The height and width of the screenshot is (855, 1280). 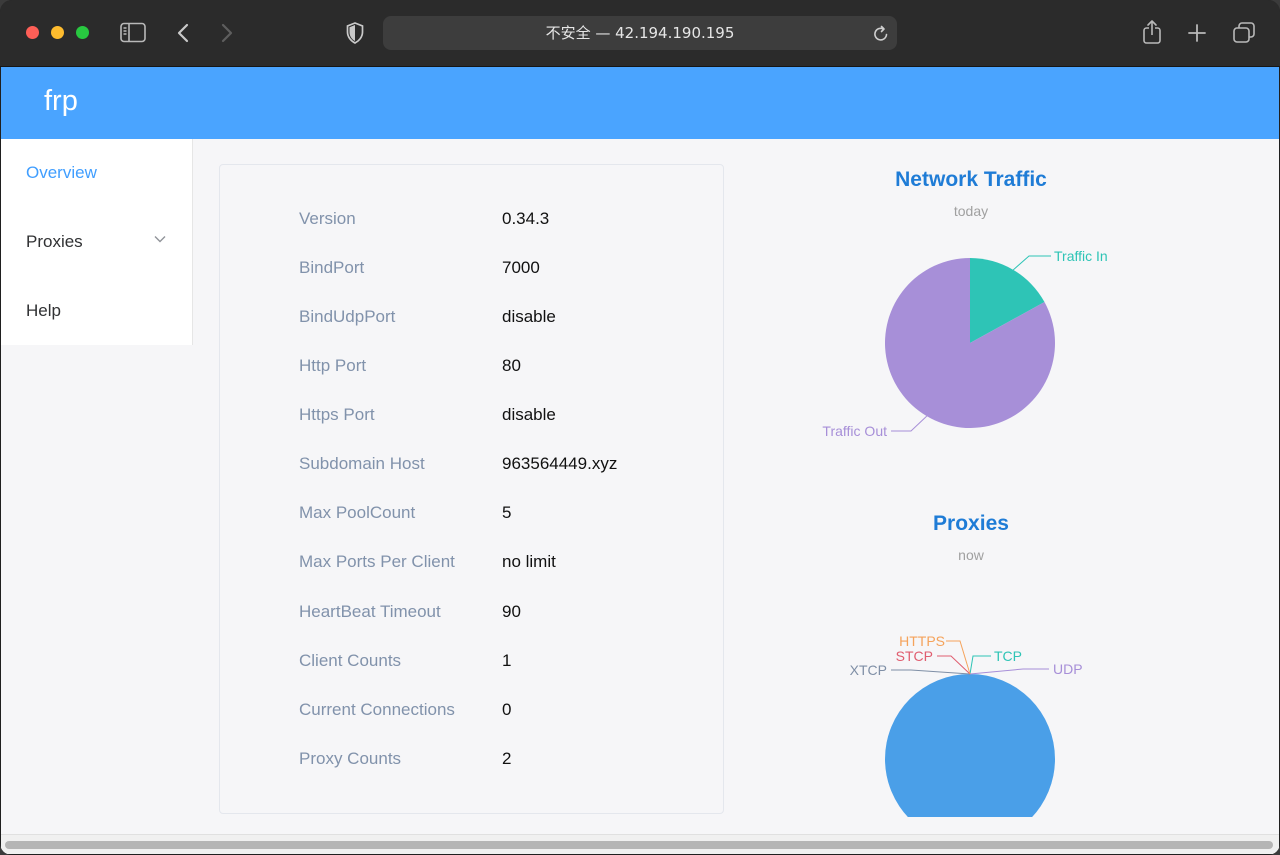 What do you see at coordinates (471, 415) in the screenshot?
I see `info-row-https-port: Https Port disable` at bounding box center [471, 415].